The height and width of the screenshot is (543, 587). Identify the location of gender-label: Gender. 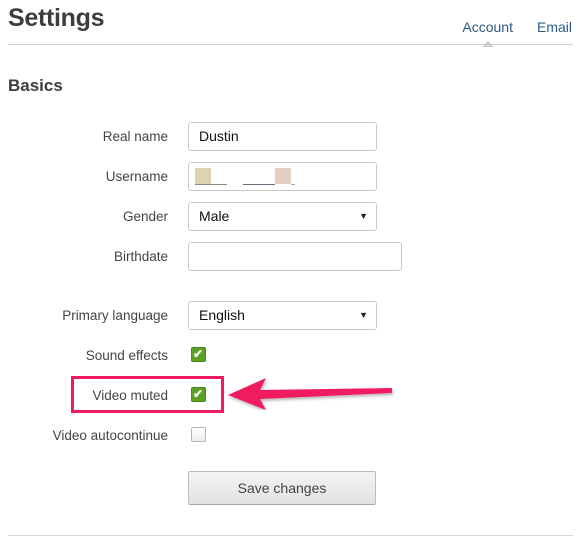
(145, 216).